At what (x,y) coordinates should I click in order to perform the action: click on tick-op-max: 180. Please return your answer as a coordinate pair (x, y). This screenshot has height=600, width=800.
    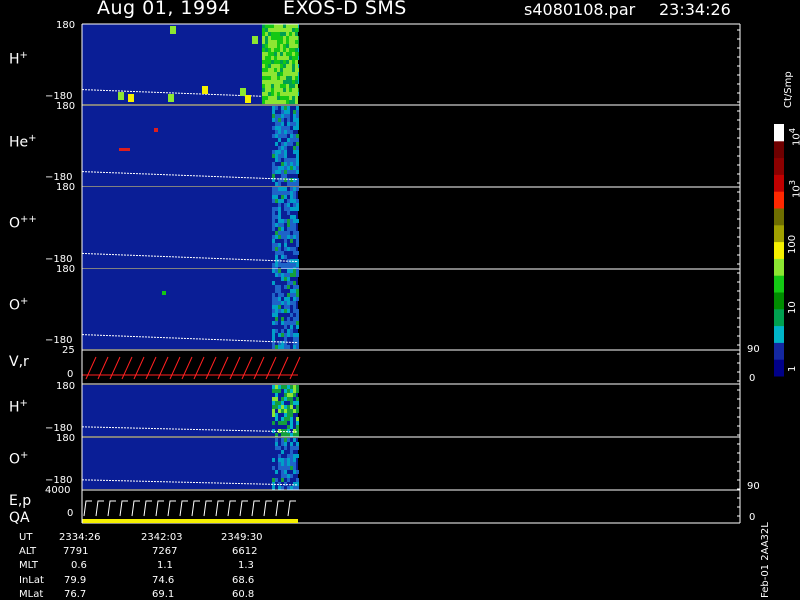
    Looking at the image, I should click on (66, 269).